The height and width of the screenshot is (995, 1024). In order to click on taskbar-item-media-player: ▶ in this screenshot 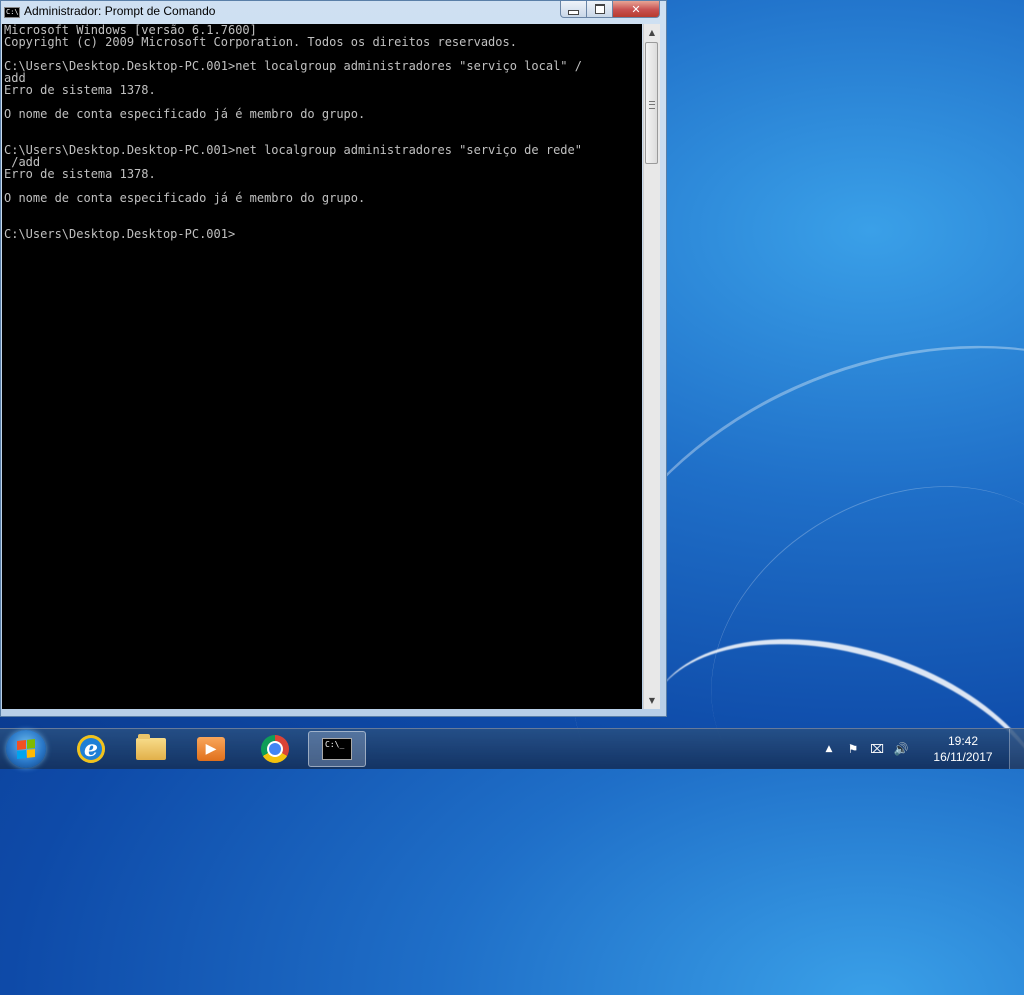, I will do `click(211, 749)`.